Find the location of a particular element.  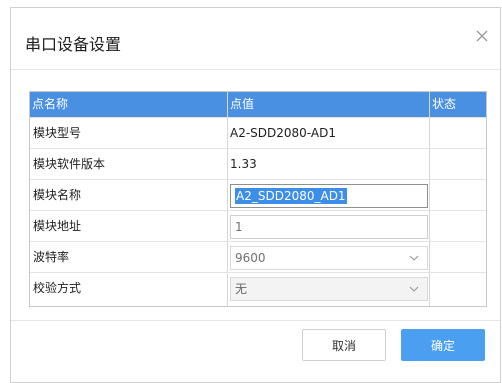

table-row: 模块名称 A2_SDD2080_AD1 is located at coordinates (258, 194).